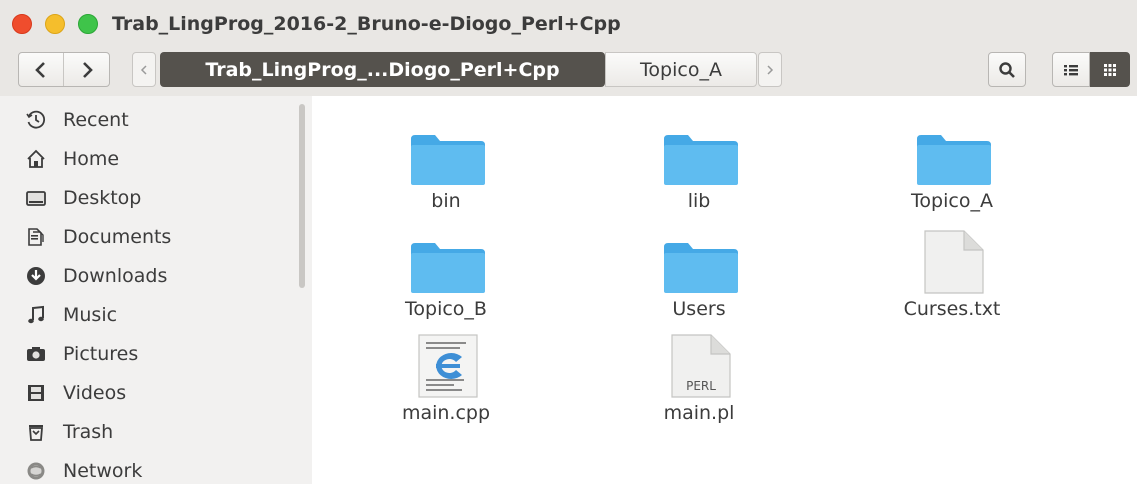 This screenshot has width=1137, height=484. Describe the element at coordinates (102, 197) in the screenshot. I see `sidebar-item-label: Desktop` at that location.